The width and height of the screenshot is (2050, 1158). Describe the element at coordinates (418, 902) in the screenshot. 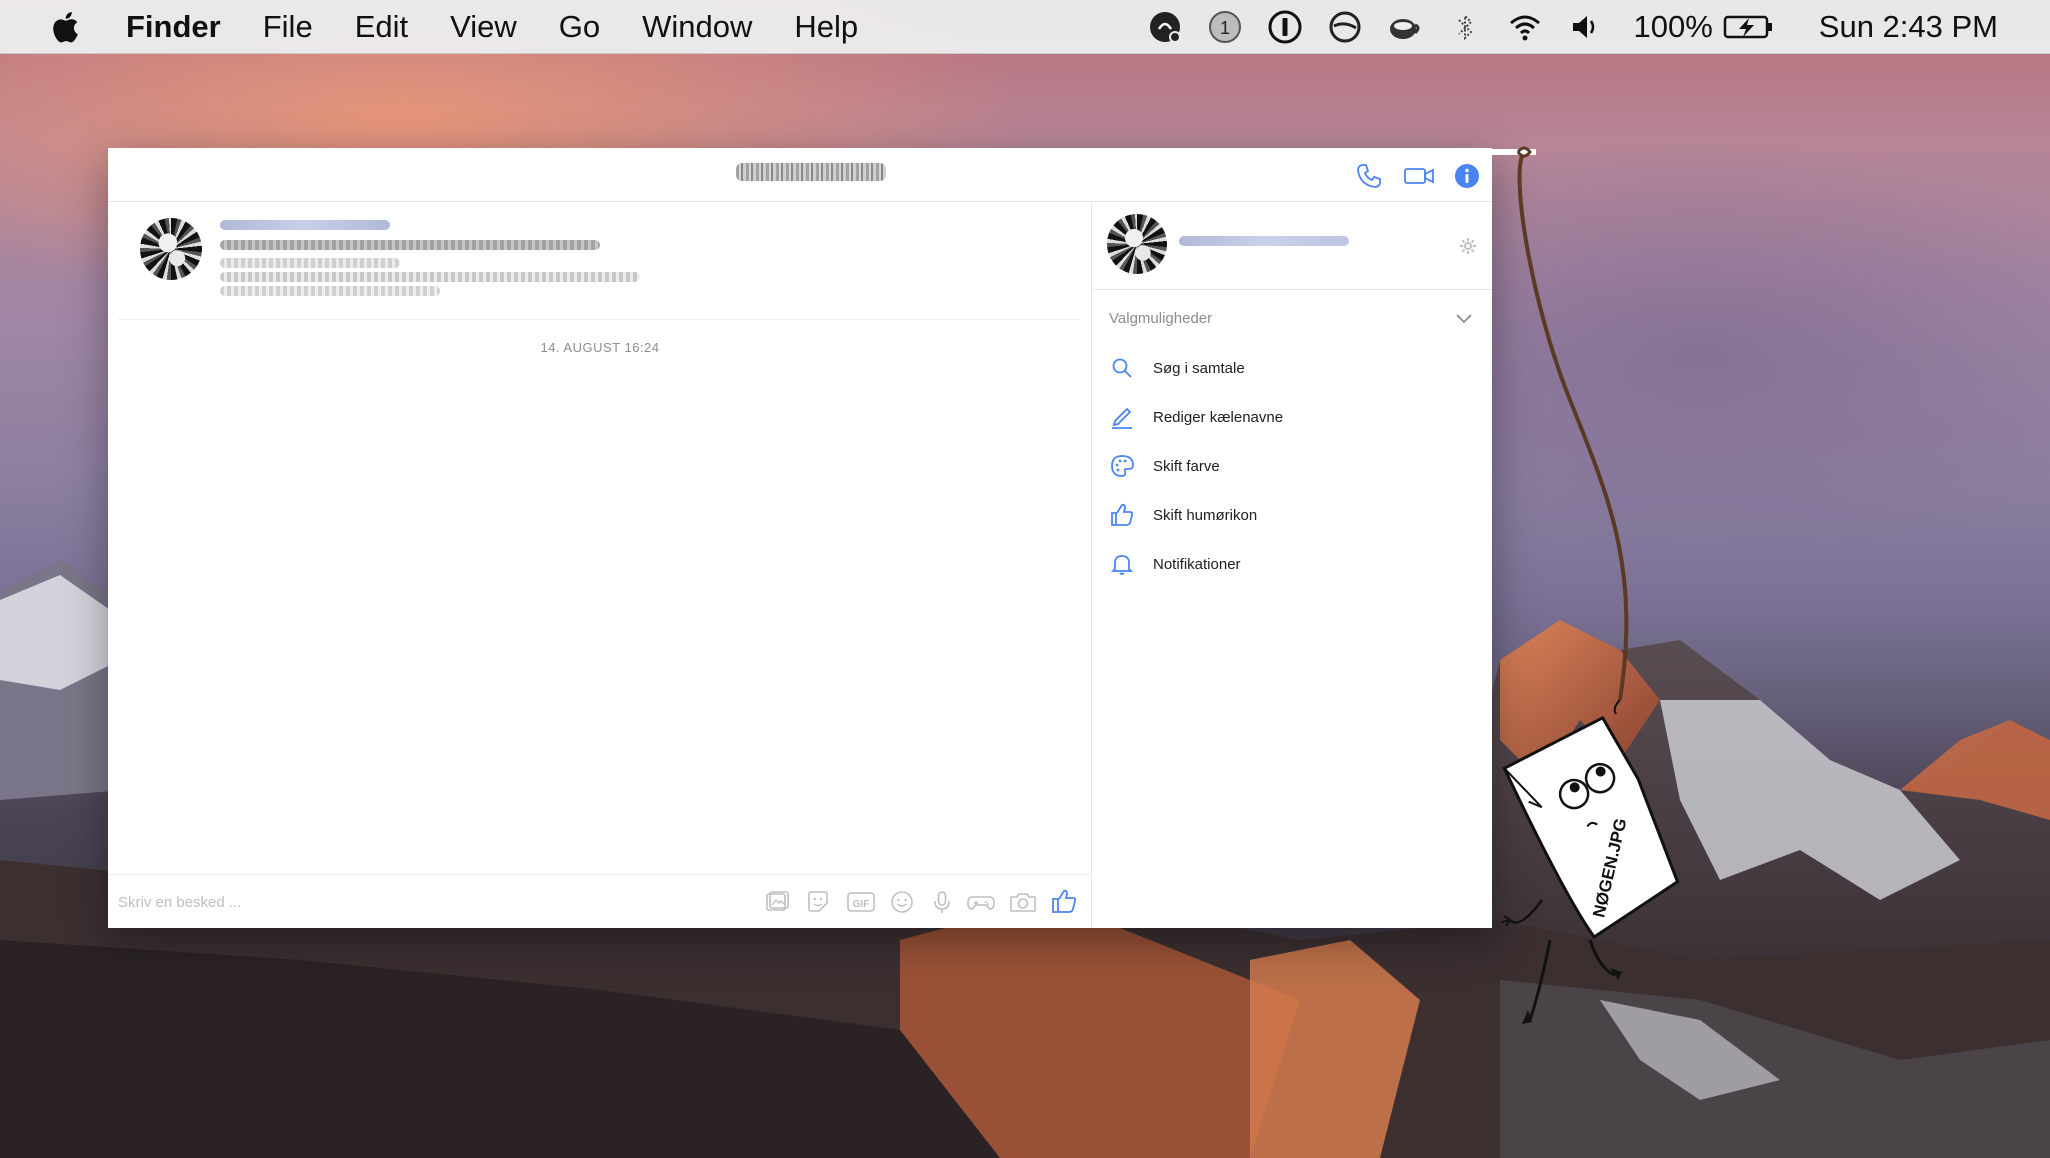

I see `message-input` at that location.